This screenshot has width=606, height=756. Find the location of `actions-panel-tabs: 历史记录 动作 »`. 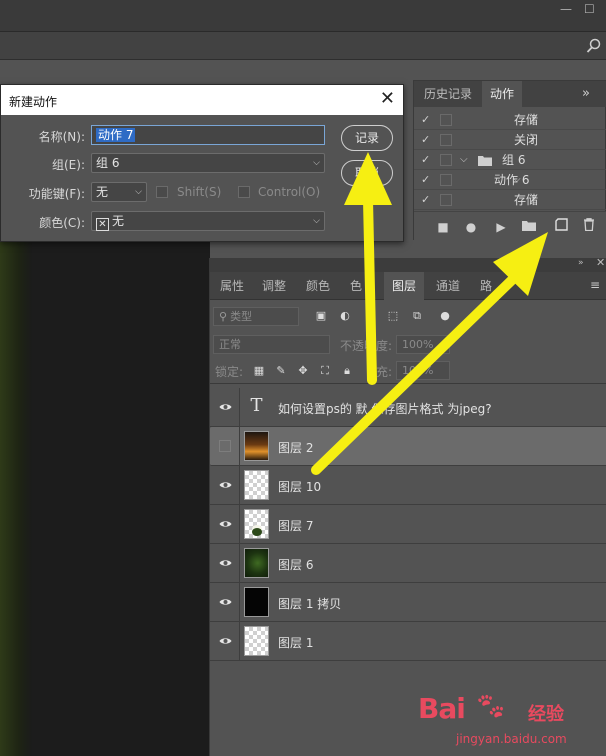

actions-panel-tabs: 历史记录 动作 » is located at coordinates (510, 94).